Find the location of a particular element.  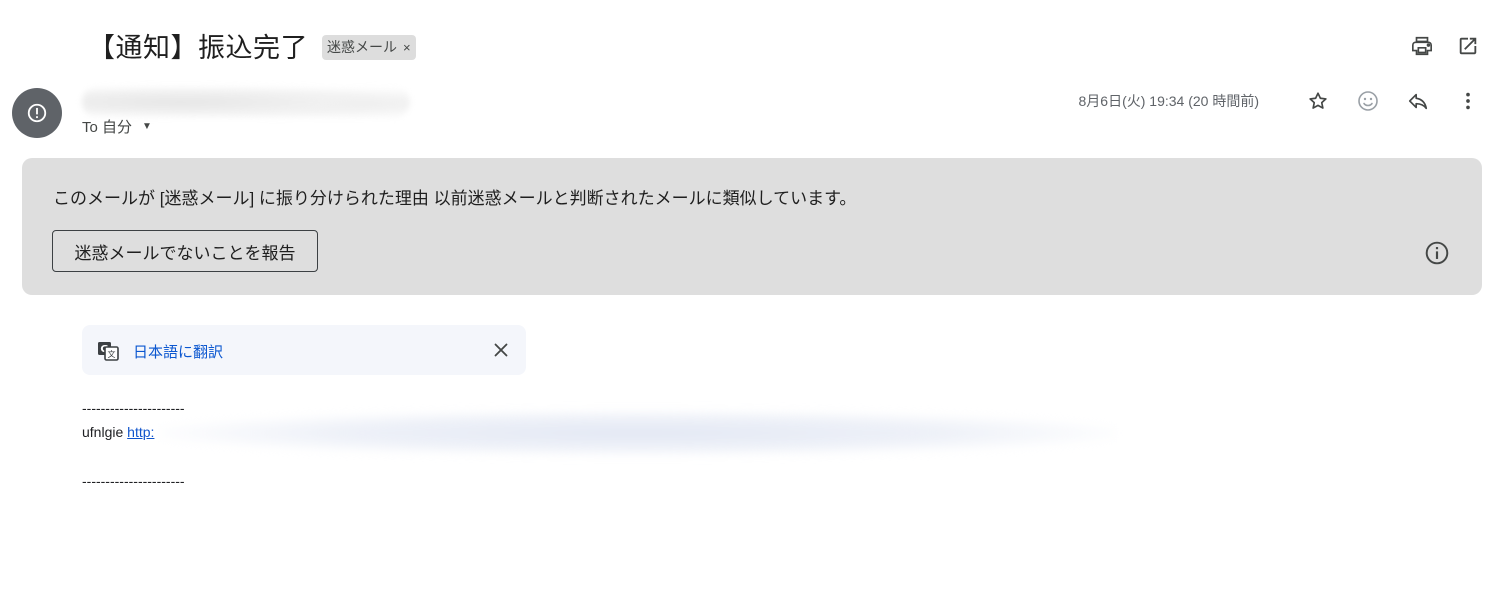

body-text-line: ufnlgie http: is located at coordinates (118, 432).